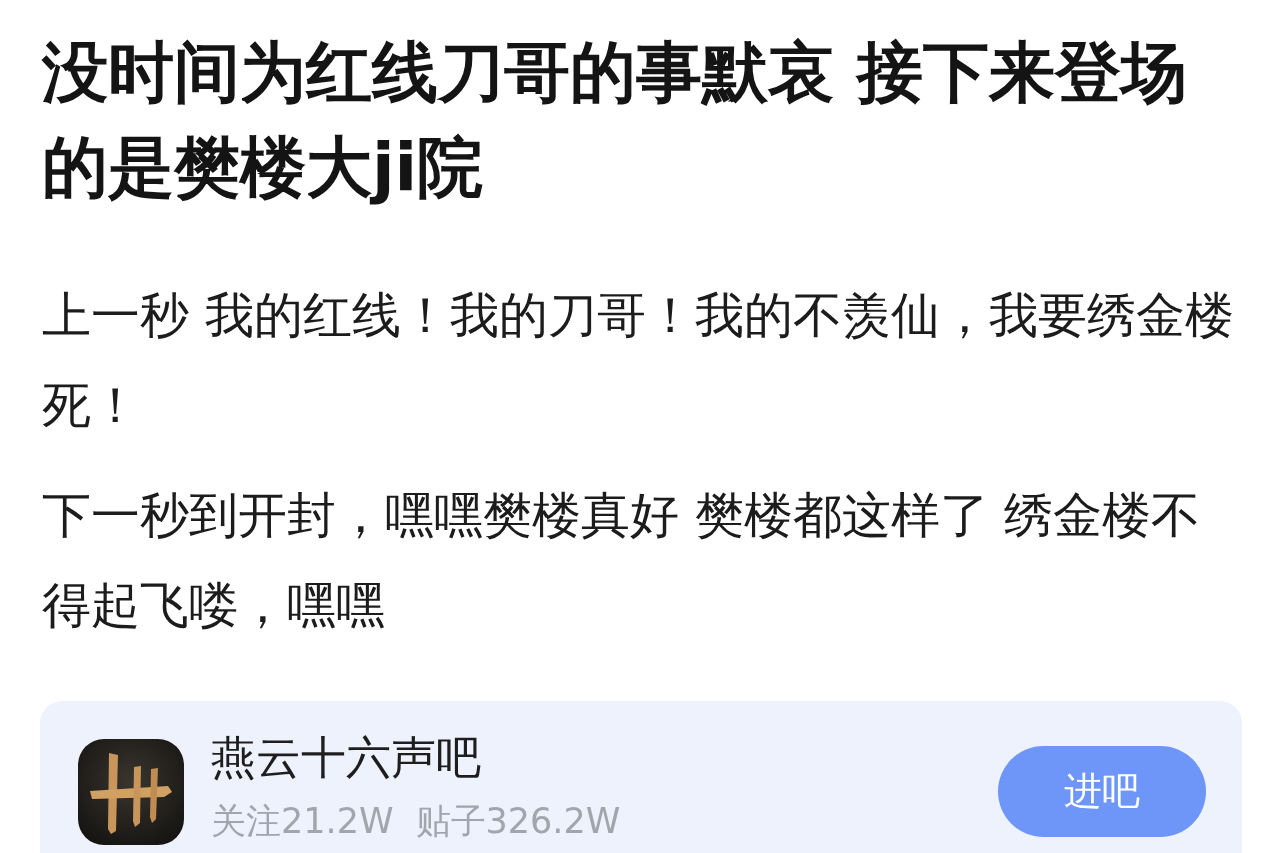  What do you see at coordinates (346, 758) in the screenshot?
I see `forum-name: 燕云十六声吧` at bounding box center [346, 758].